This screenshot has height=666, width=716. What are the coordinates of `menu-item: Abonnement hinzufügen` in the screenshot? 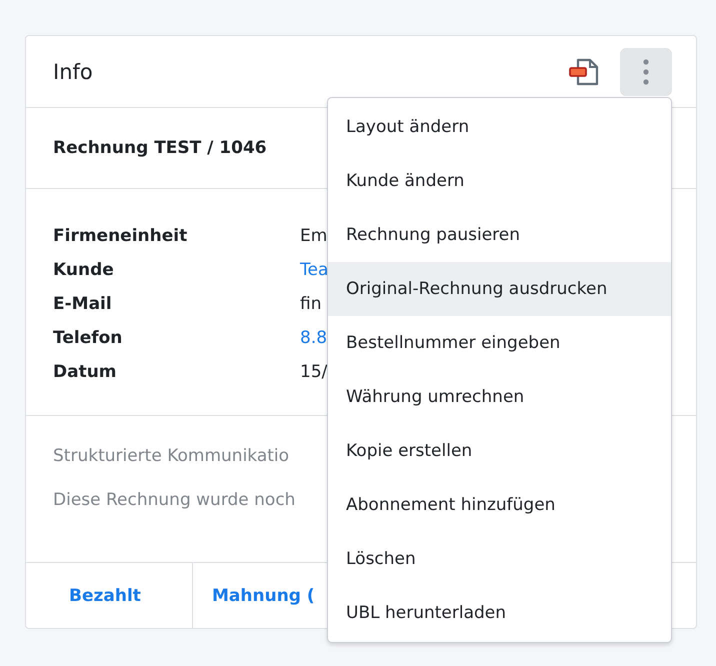 It's located at (499, 505).